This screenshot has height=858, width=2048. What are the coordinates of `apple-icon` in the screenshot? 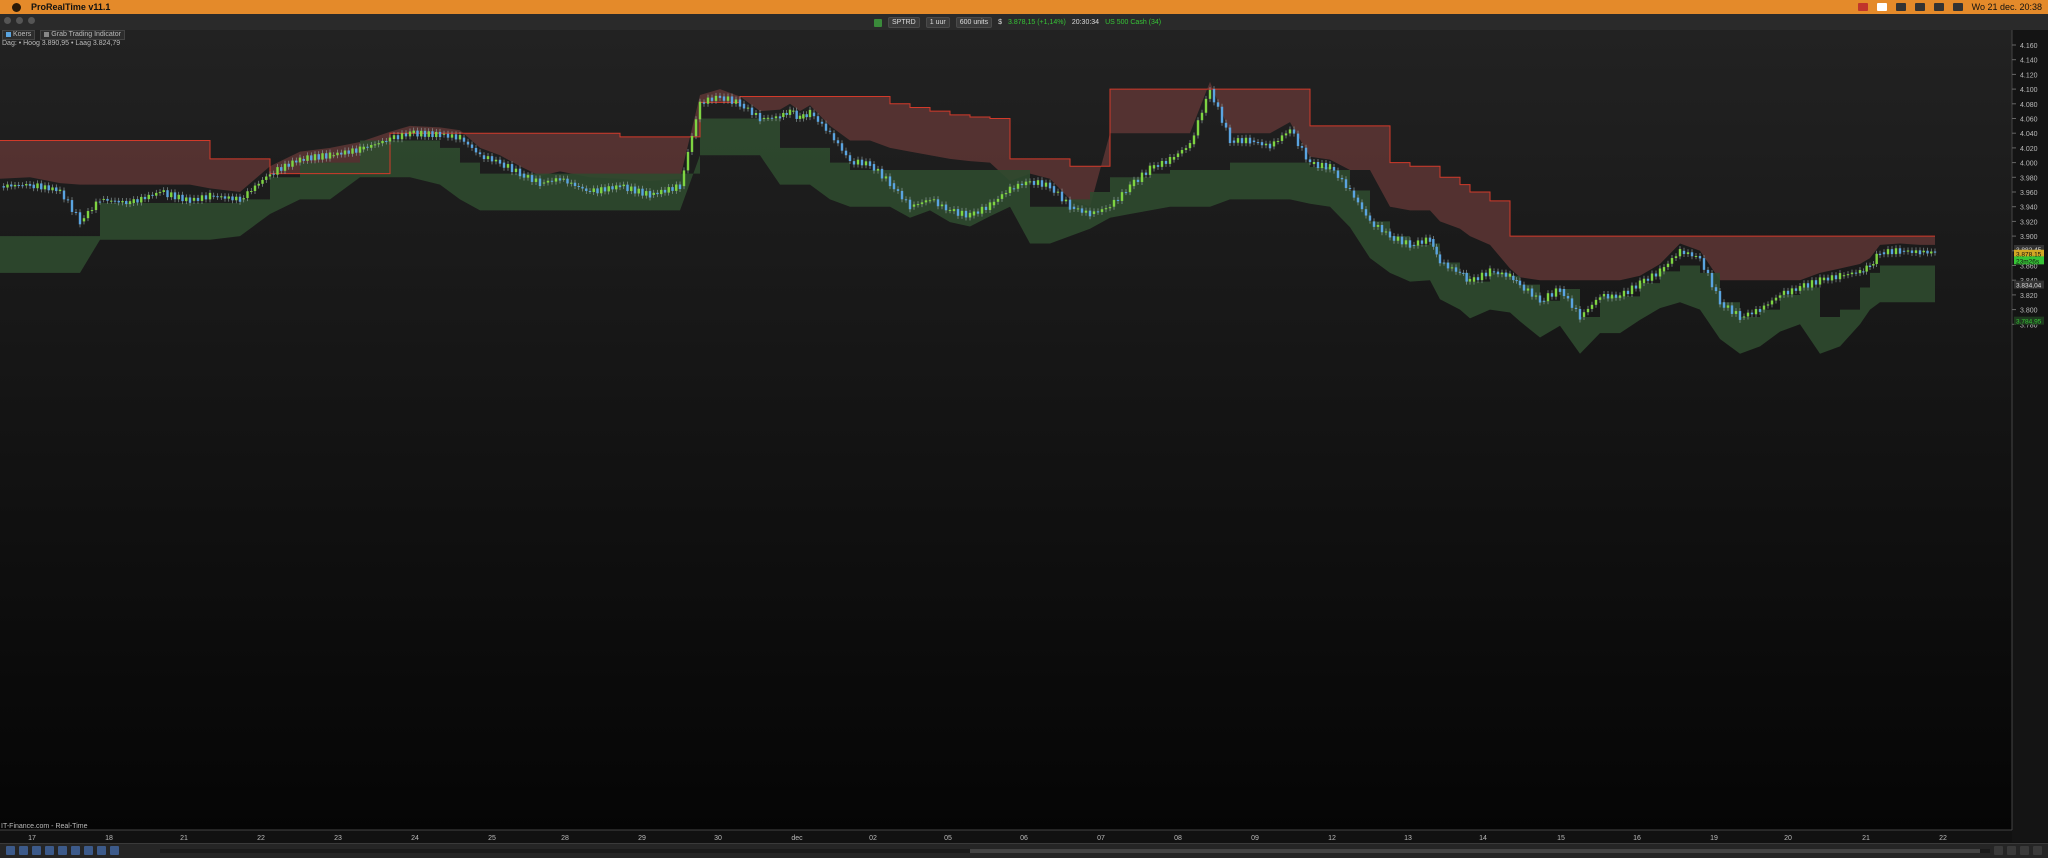 It's located at (16, 7).